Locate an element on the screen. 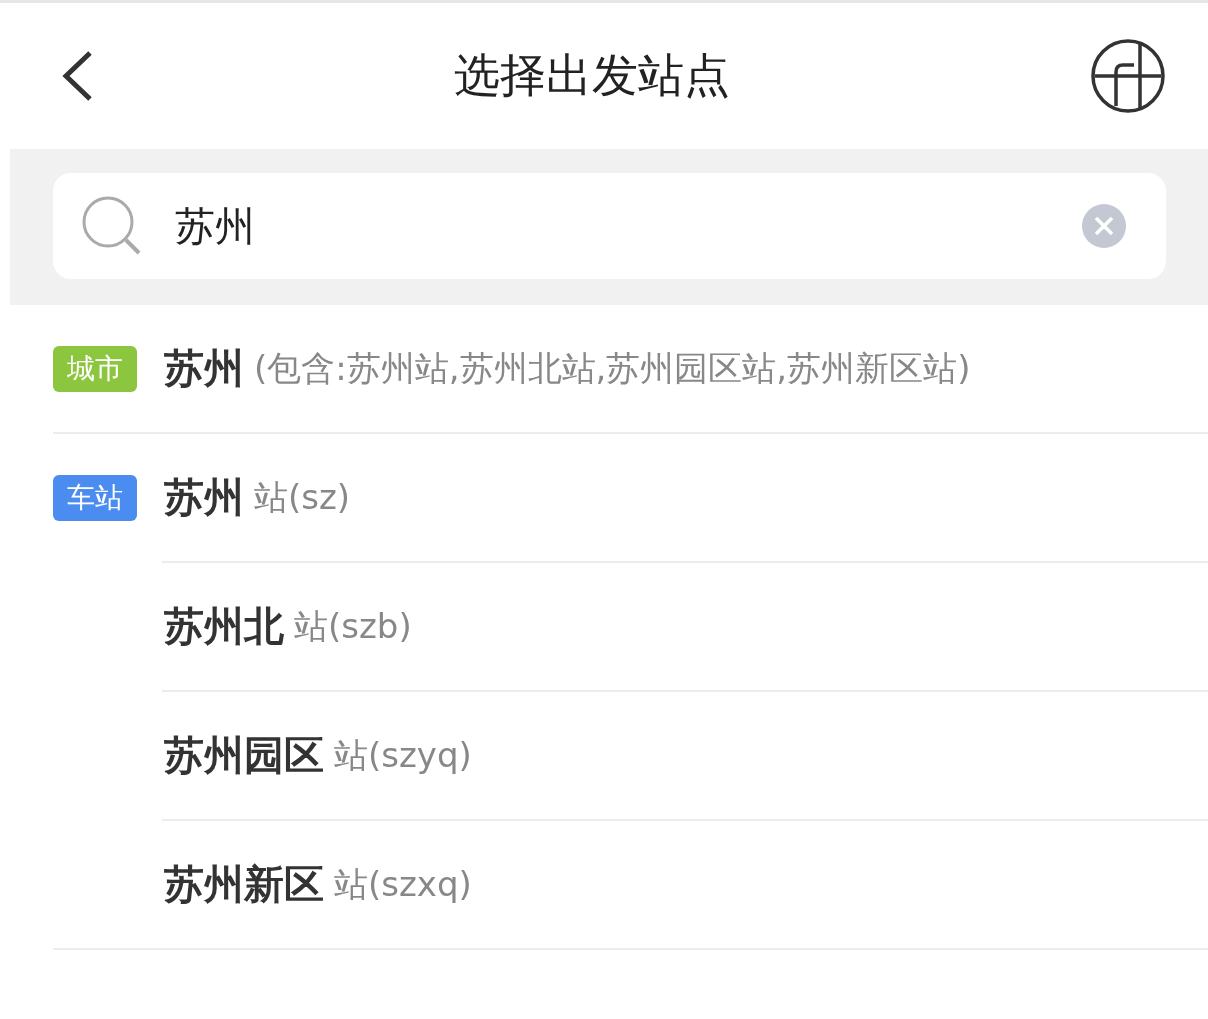 This screenshot has height=1019, width=1208. station-detail: 站(szxq) is located at coordinates (403, 884).